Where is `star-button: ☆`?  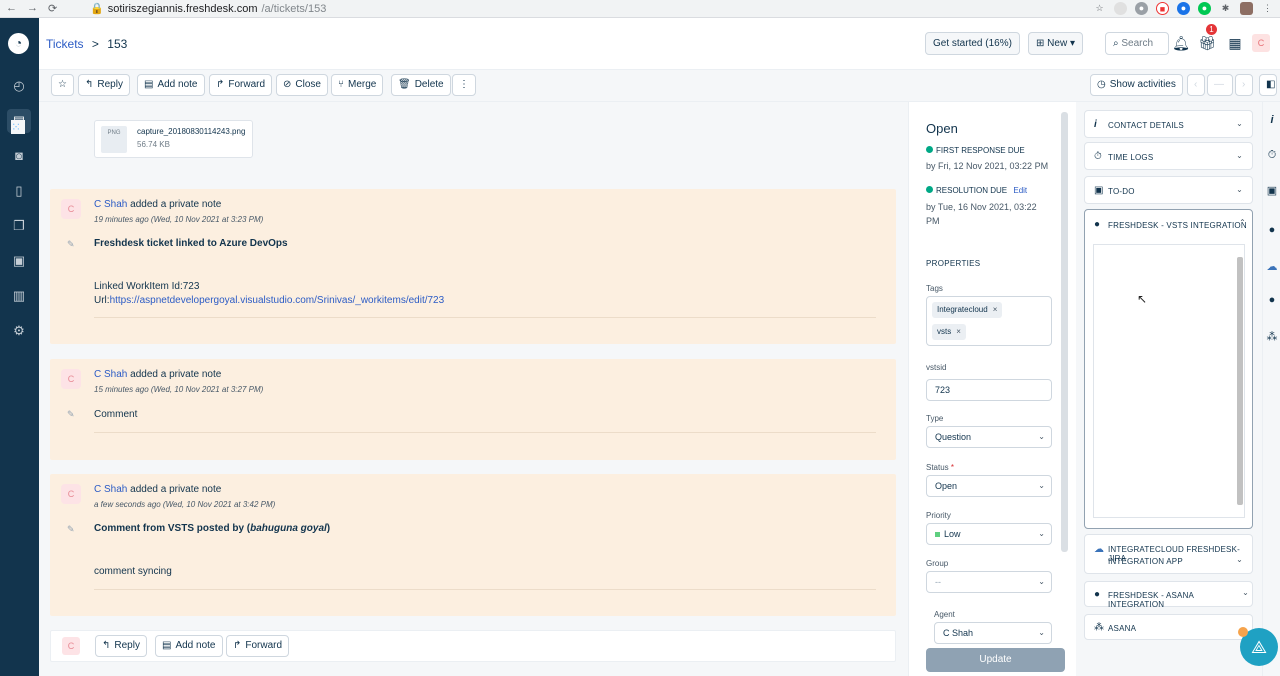 star-button: ☆ is located at coordinates (62, 85).